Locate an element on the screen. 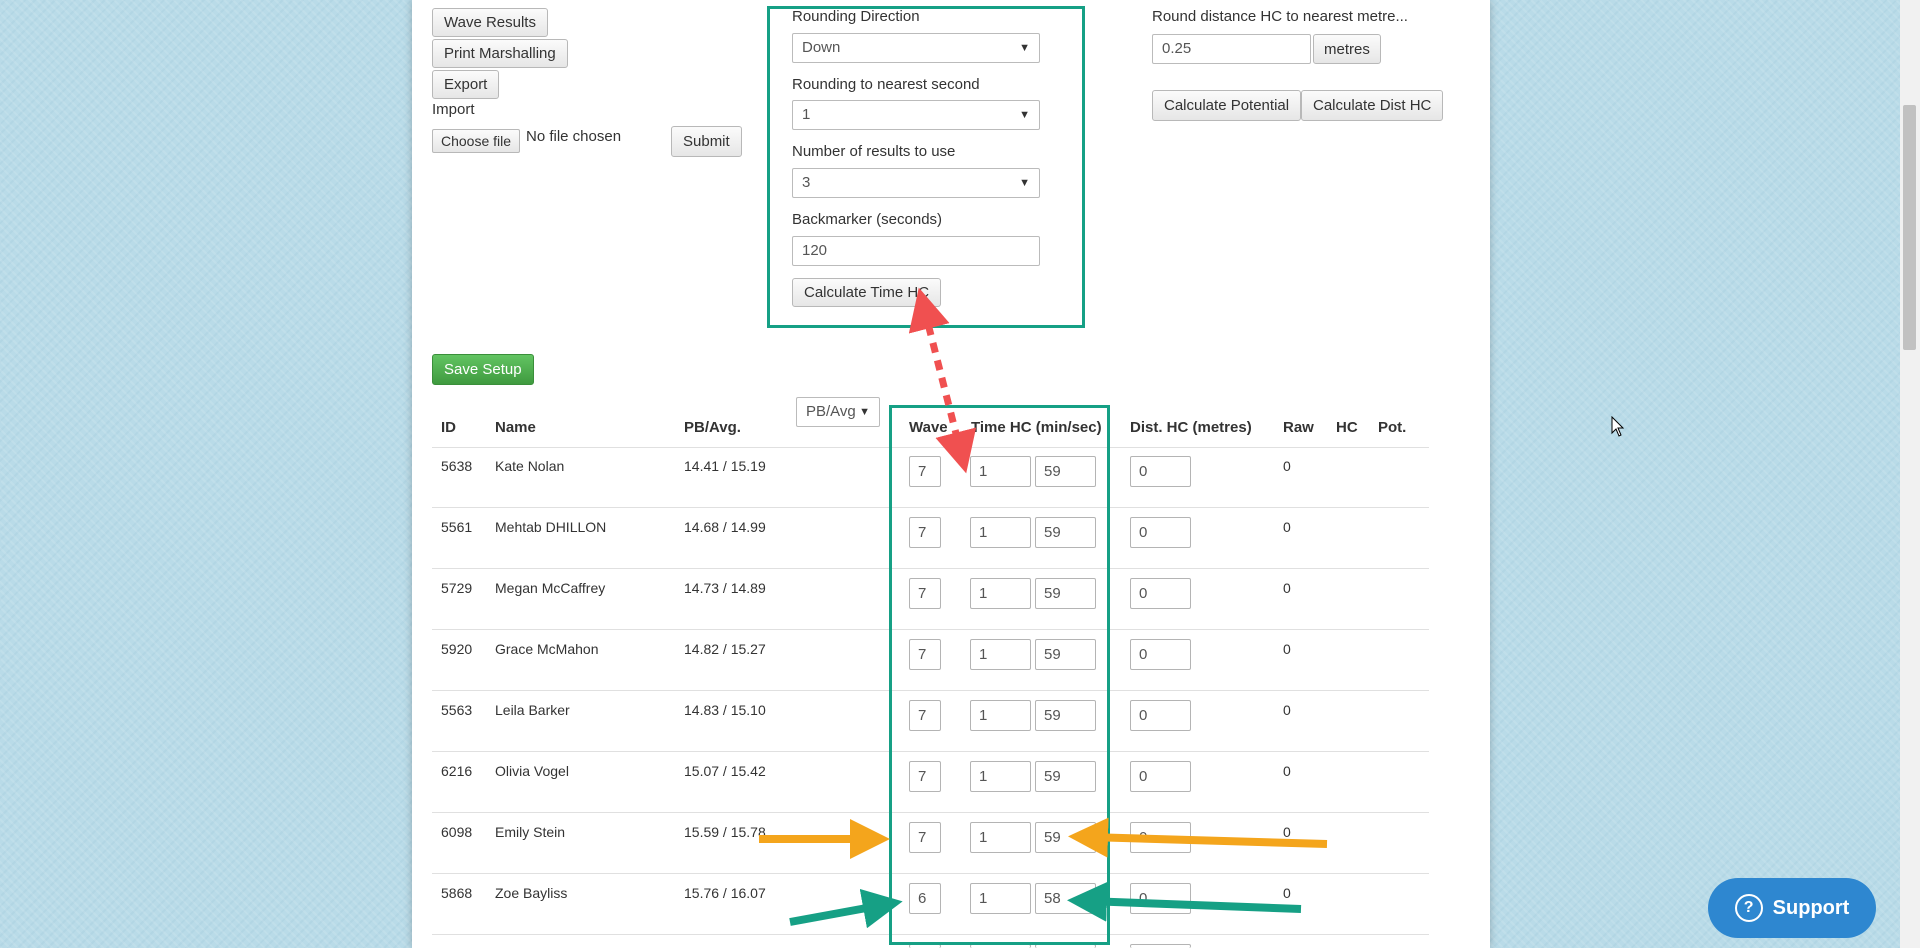 The image size is (1920, 948). scrollbar-thumb is located at coordinates (1909, 227).